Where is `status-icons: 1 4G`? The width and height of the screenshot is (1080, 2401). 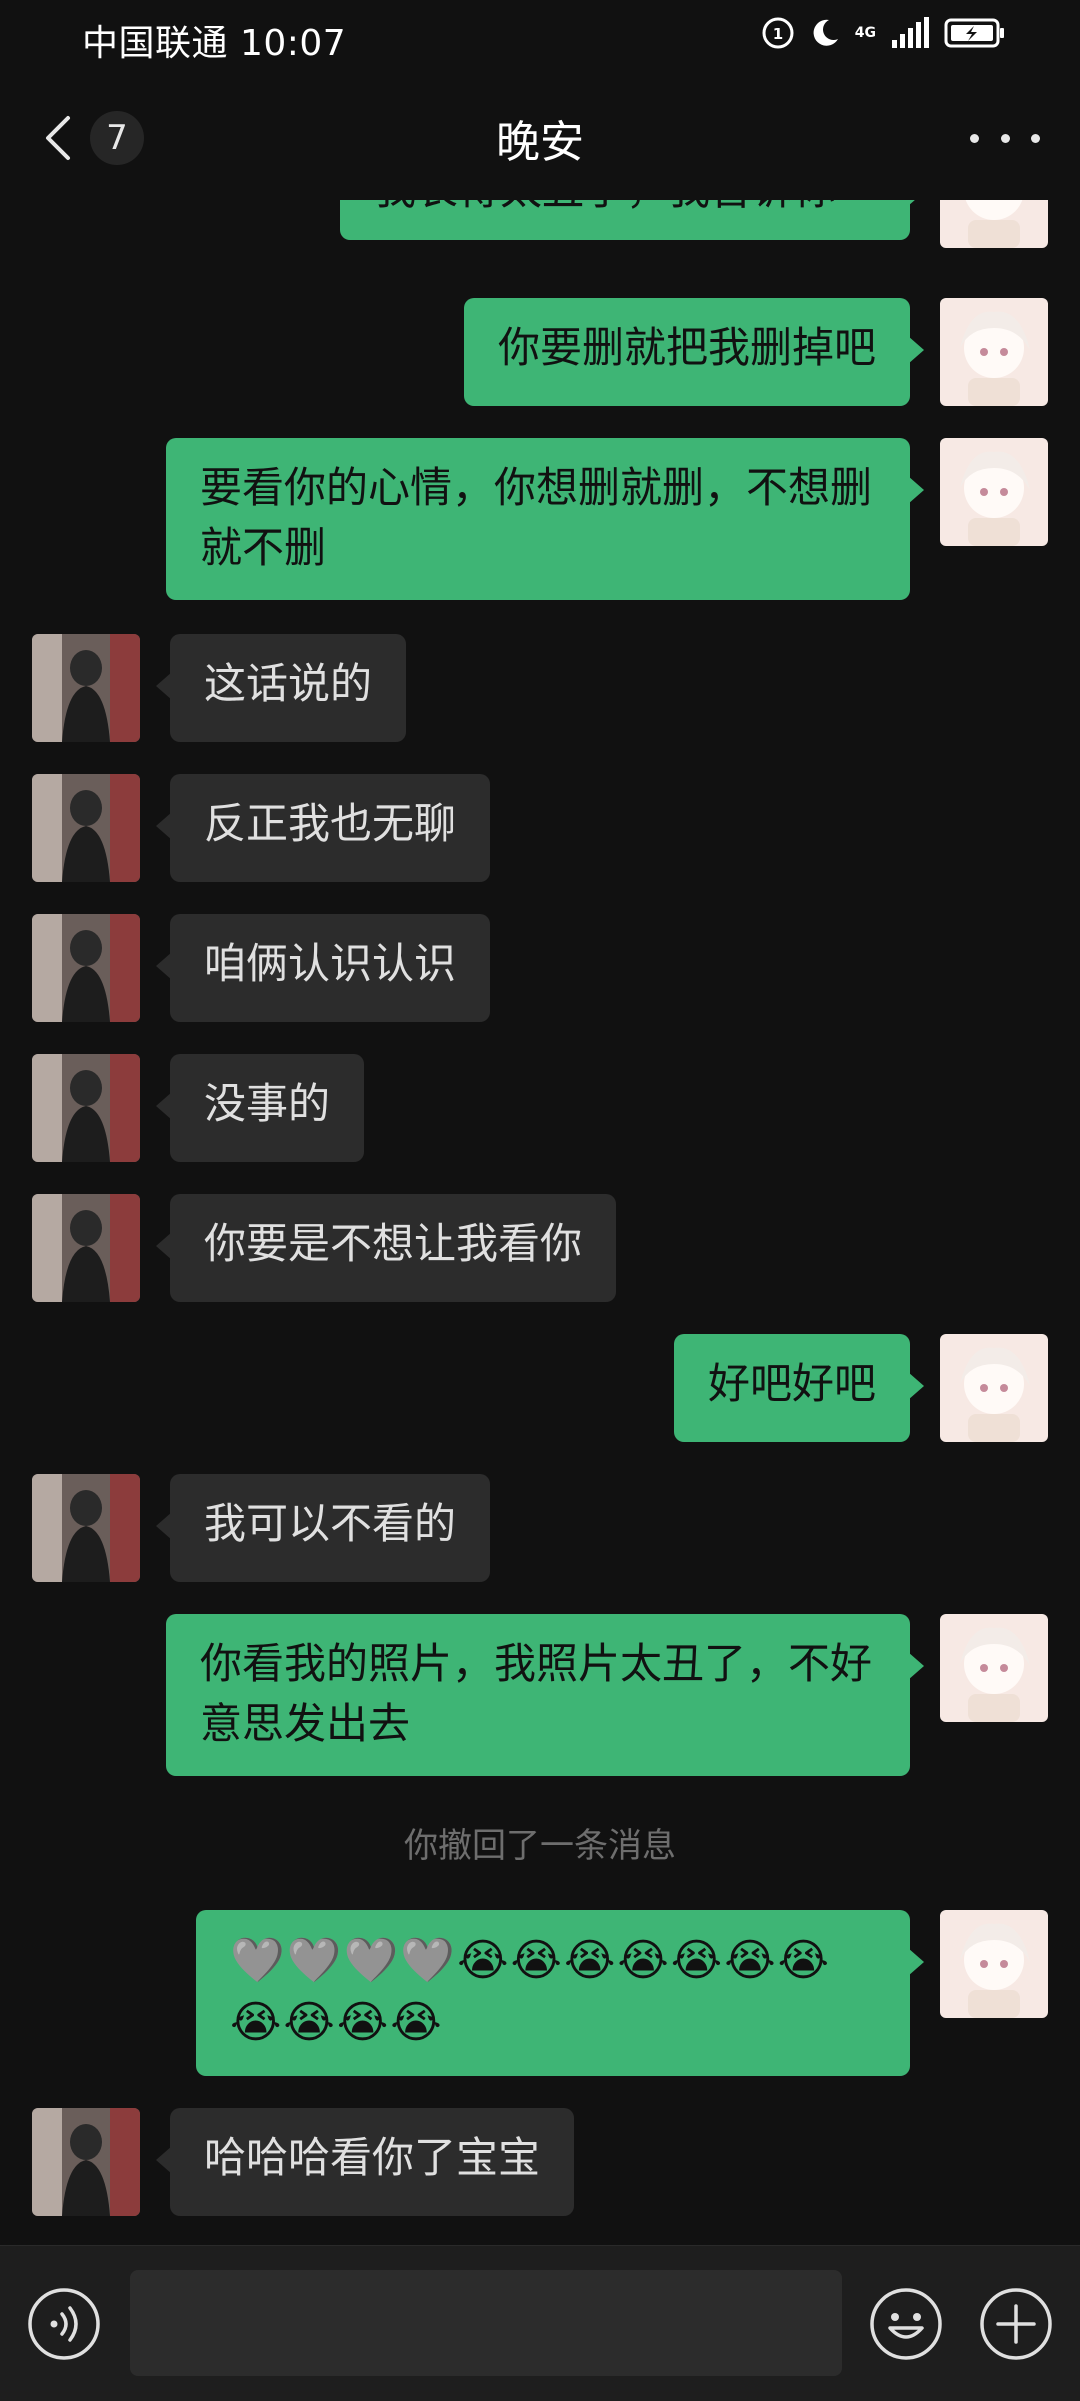 status-icons: 1 4G is located at coordinates (883, 33).